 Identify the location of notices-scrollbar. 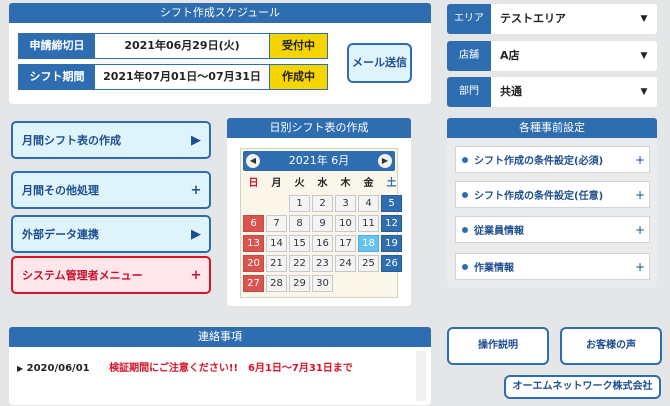
(421, 376).